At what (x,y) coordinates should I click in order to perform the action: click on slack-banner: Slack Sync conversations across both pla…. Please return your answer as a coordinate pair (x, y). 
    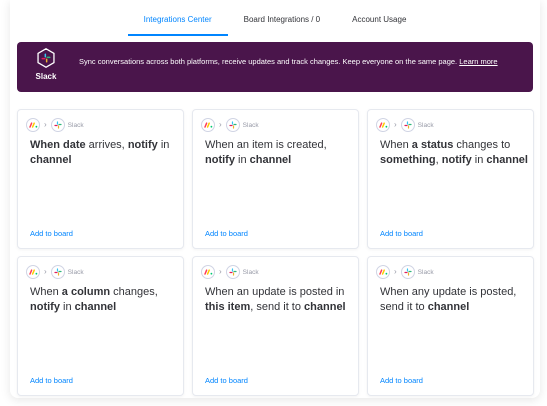
    Looking at the image, I should click on (275, 67).